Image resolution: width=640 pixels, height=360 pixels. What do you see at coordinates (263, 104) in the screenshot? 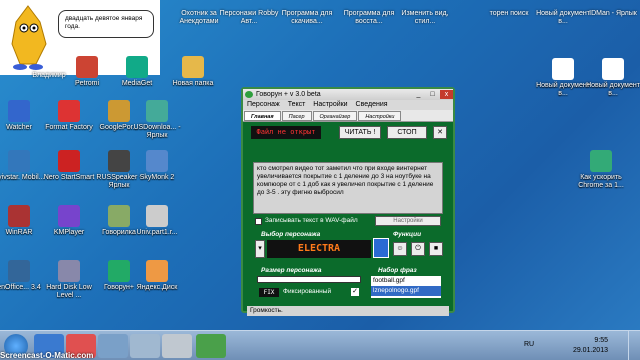
I see `menu-item-character: Персонаж` at bounding box center [263, 104].